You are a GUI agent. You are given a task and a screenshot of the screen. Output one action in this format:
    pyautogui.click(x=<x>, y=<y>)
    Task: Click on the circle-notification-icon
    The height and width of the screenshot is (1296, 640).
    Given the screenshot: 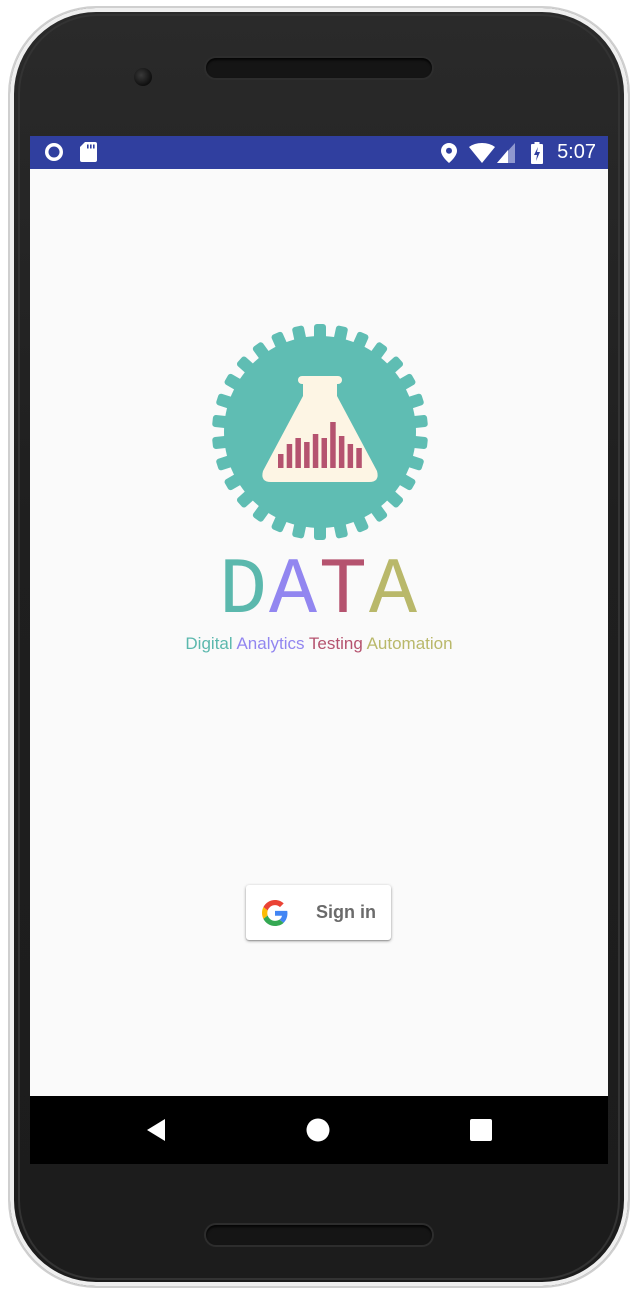 What is the action you would take?
    pyautogui.click(x=54, y=152)
    